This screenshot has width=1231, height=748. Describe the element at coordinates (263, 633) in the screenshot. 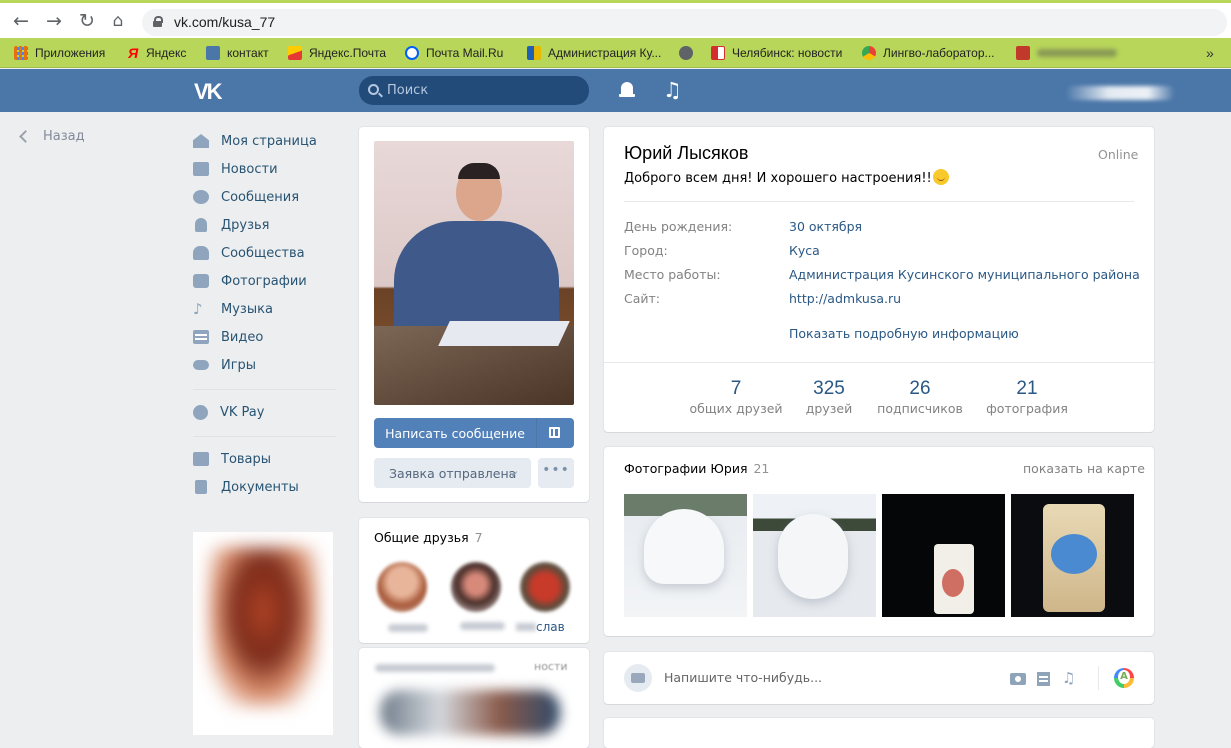

I see `blurred-ad-card` at that location.